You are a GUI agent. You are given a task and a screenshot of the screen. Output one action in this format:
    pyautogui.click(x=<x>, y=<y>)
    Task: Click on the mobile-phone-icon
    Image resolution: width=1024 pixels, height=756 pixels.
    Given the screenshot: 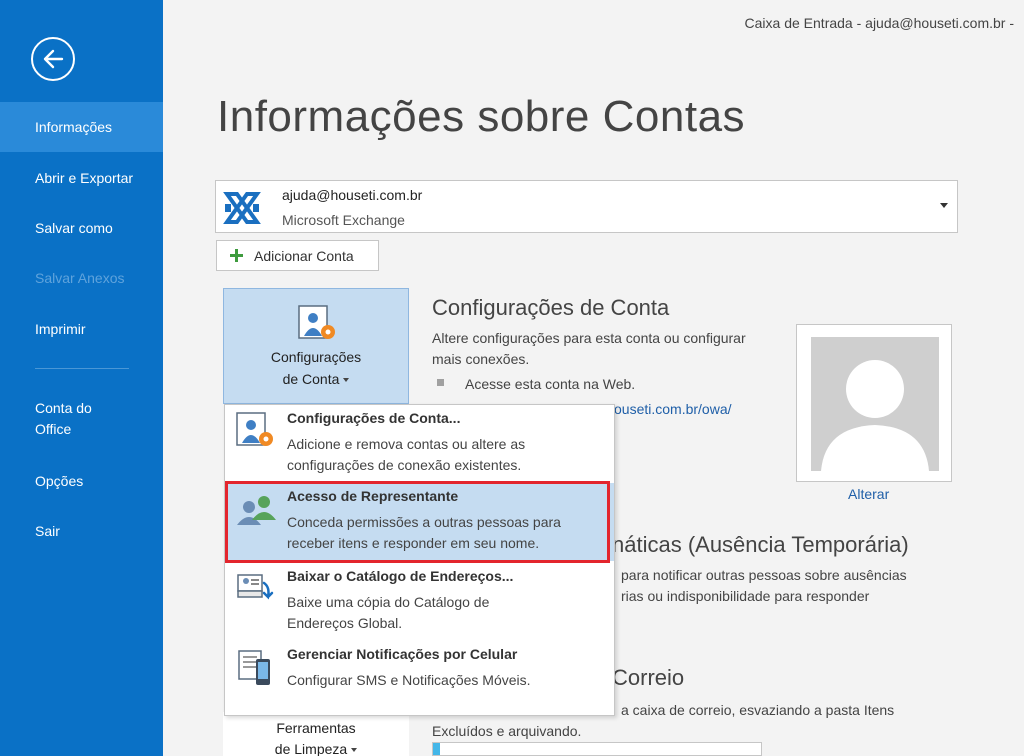 What is the action you would take?
    pyautogui.click(x=254, y=667)
    